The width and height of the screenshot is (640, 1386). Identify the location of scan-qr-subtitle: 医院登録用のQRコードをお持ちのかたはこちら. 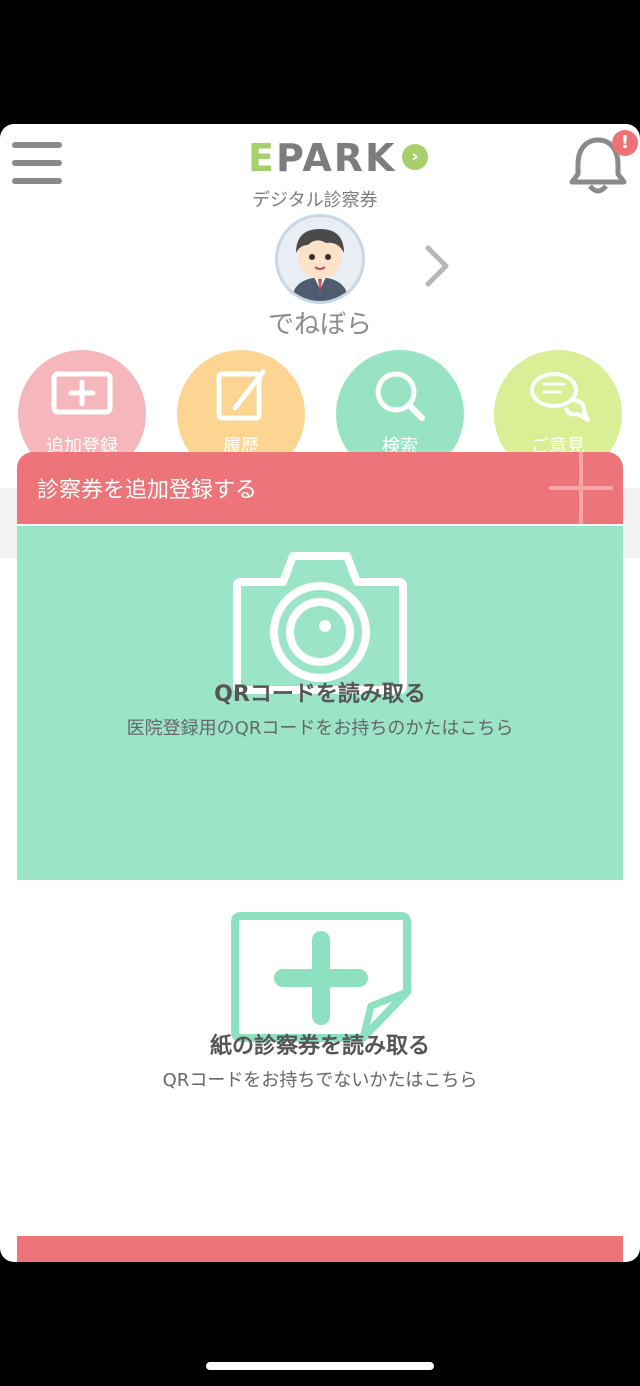
(320, 728).